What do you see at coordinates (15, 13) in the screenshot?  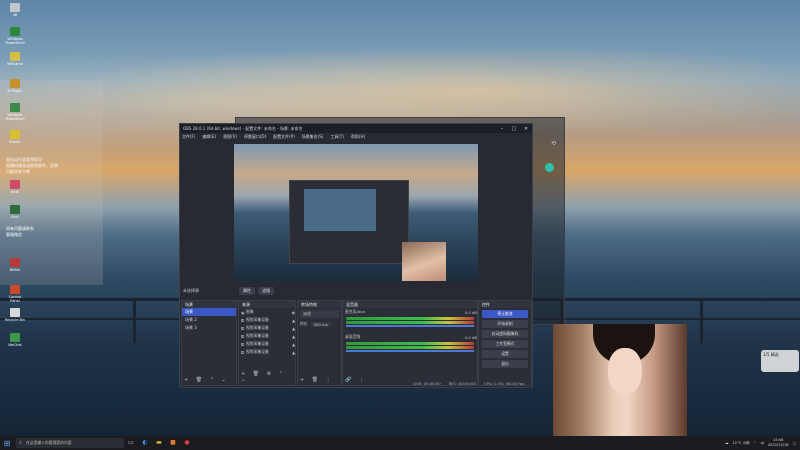 I see `desktop-icon: ldf` at bounding box center [15, 13].